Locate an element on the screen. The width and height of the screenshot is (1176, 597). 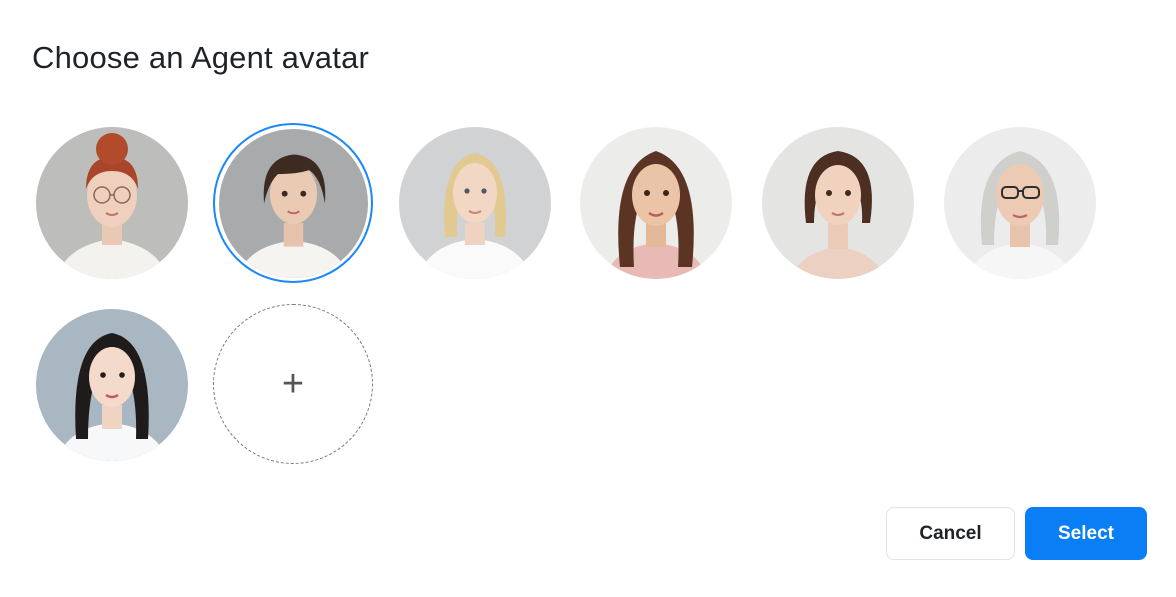
avatar-portrait-blonde-hair is located at coordinates (475, 203).